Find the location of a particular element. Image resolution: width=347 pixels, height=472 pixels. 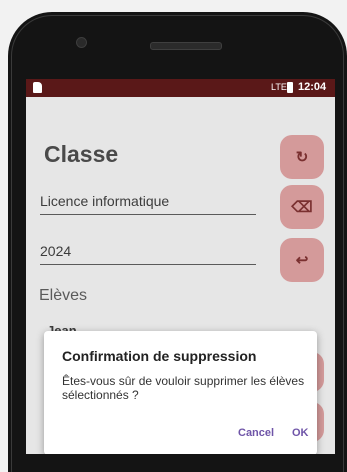

refresh-button: ↻ is located at coordinates (302, 157).